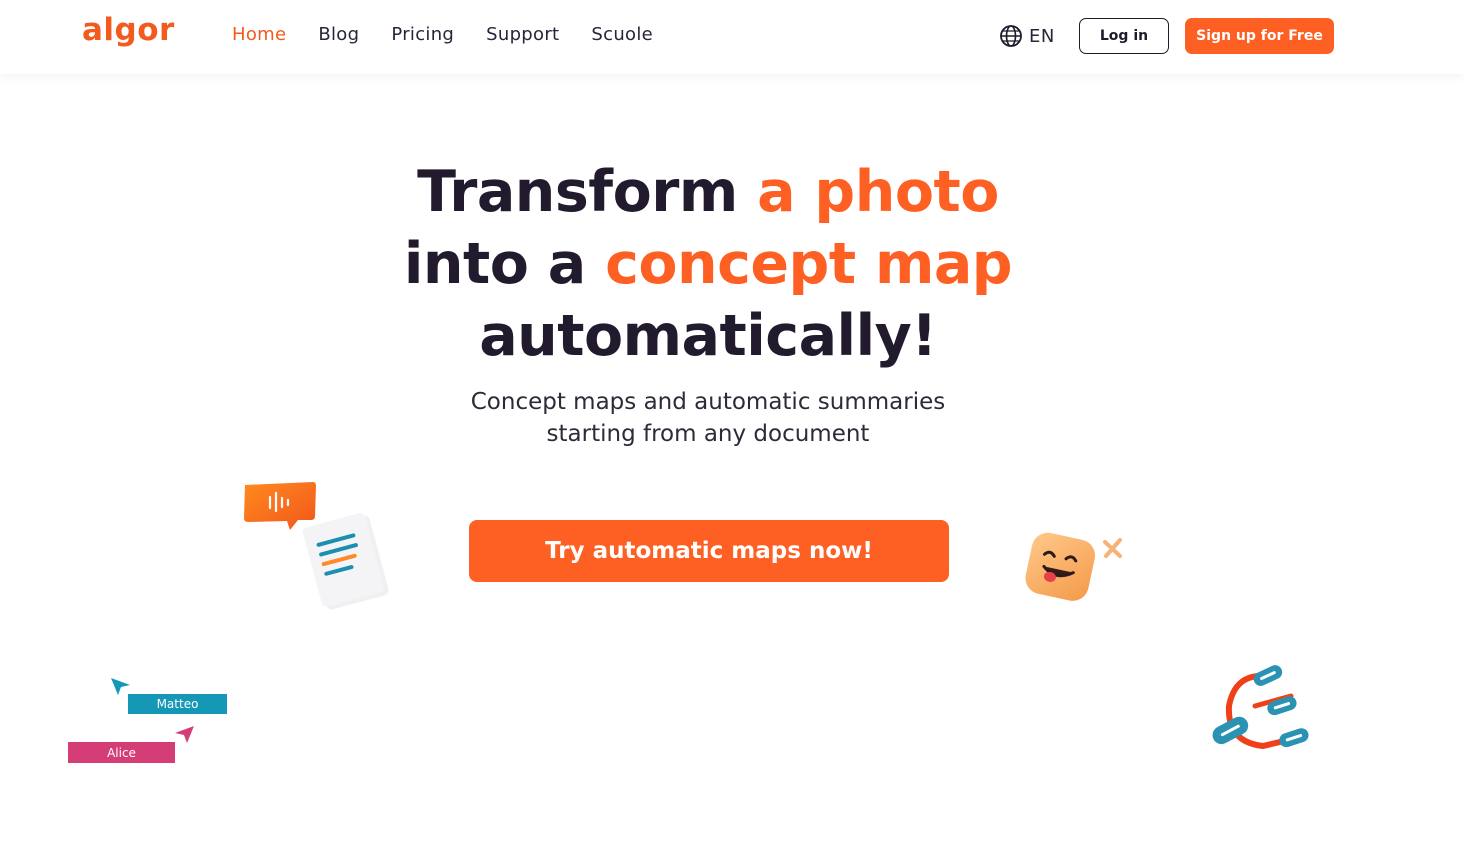 The width and height of the screenshot is (1463, 843). I want to click on collaborator-tag-matteo: Matteo, so click(177, 704).